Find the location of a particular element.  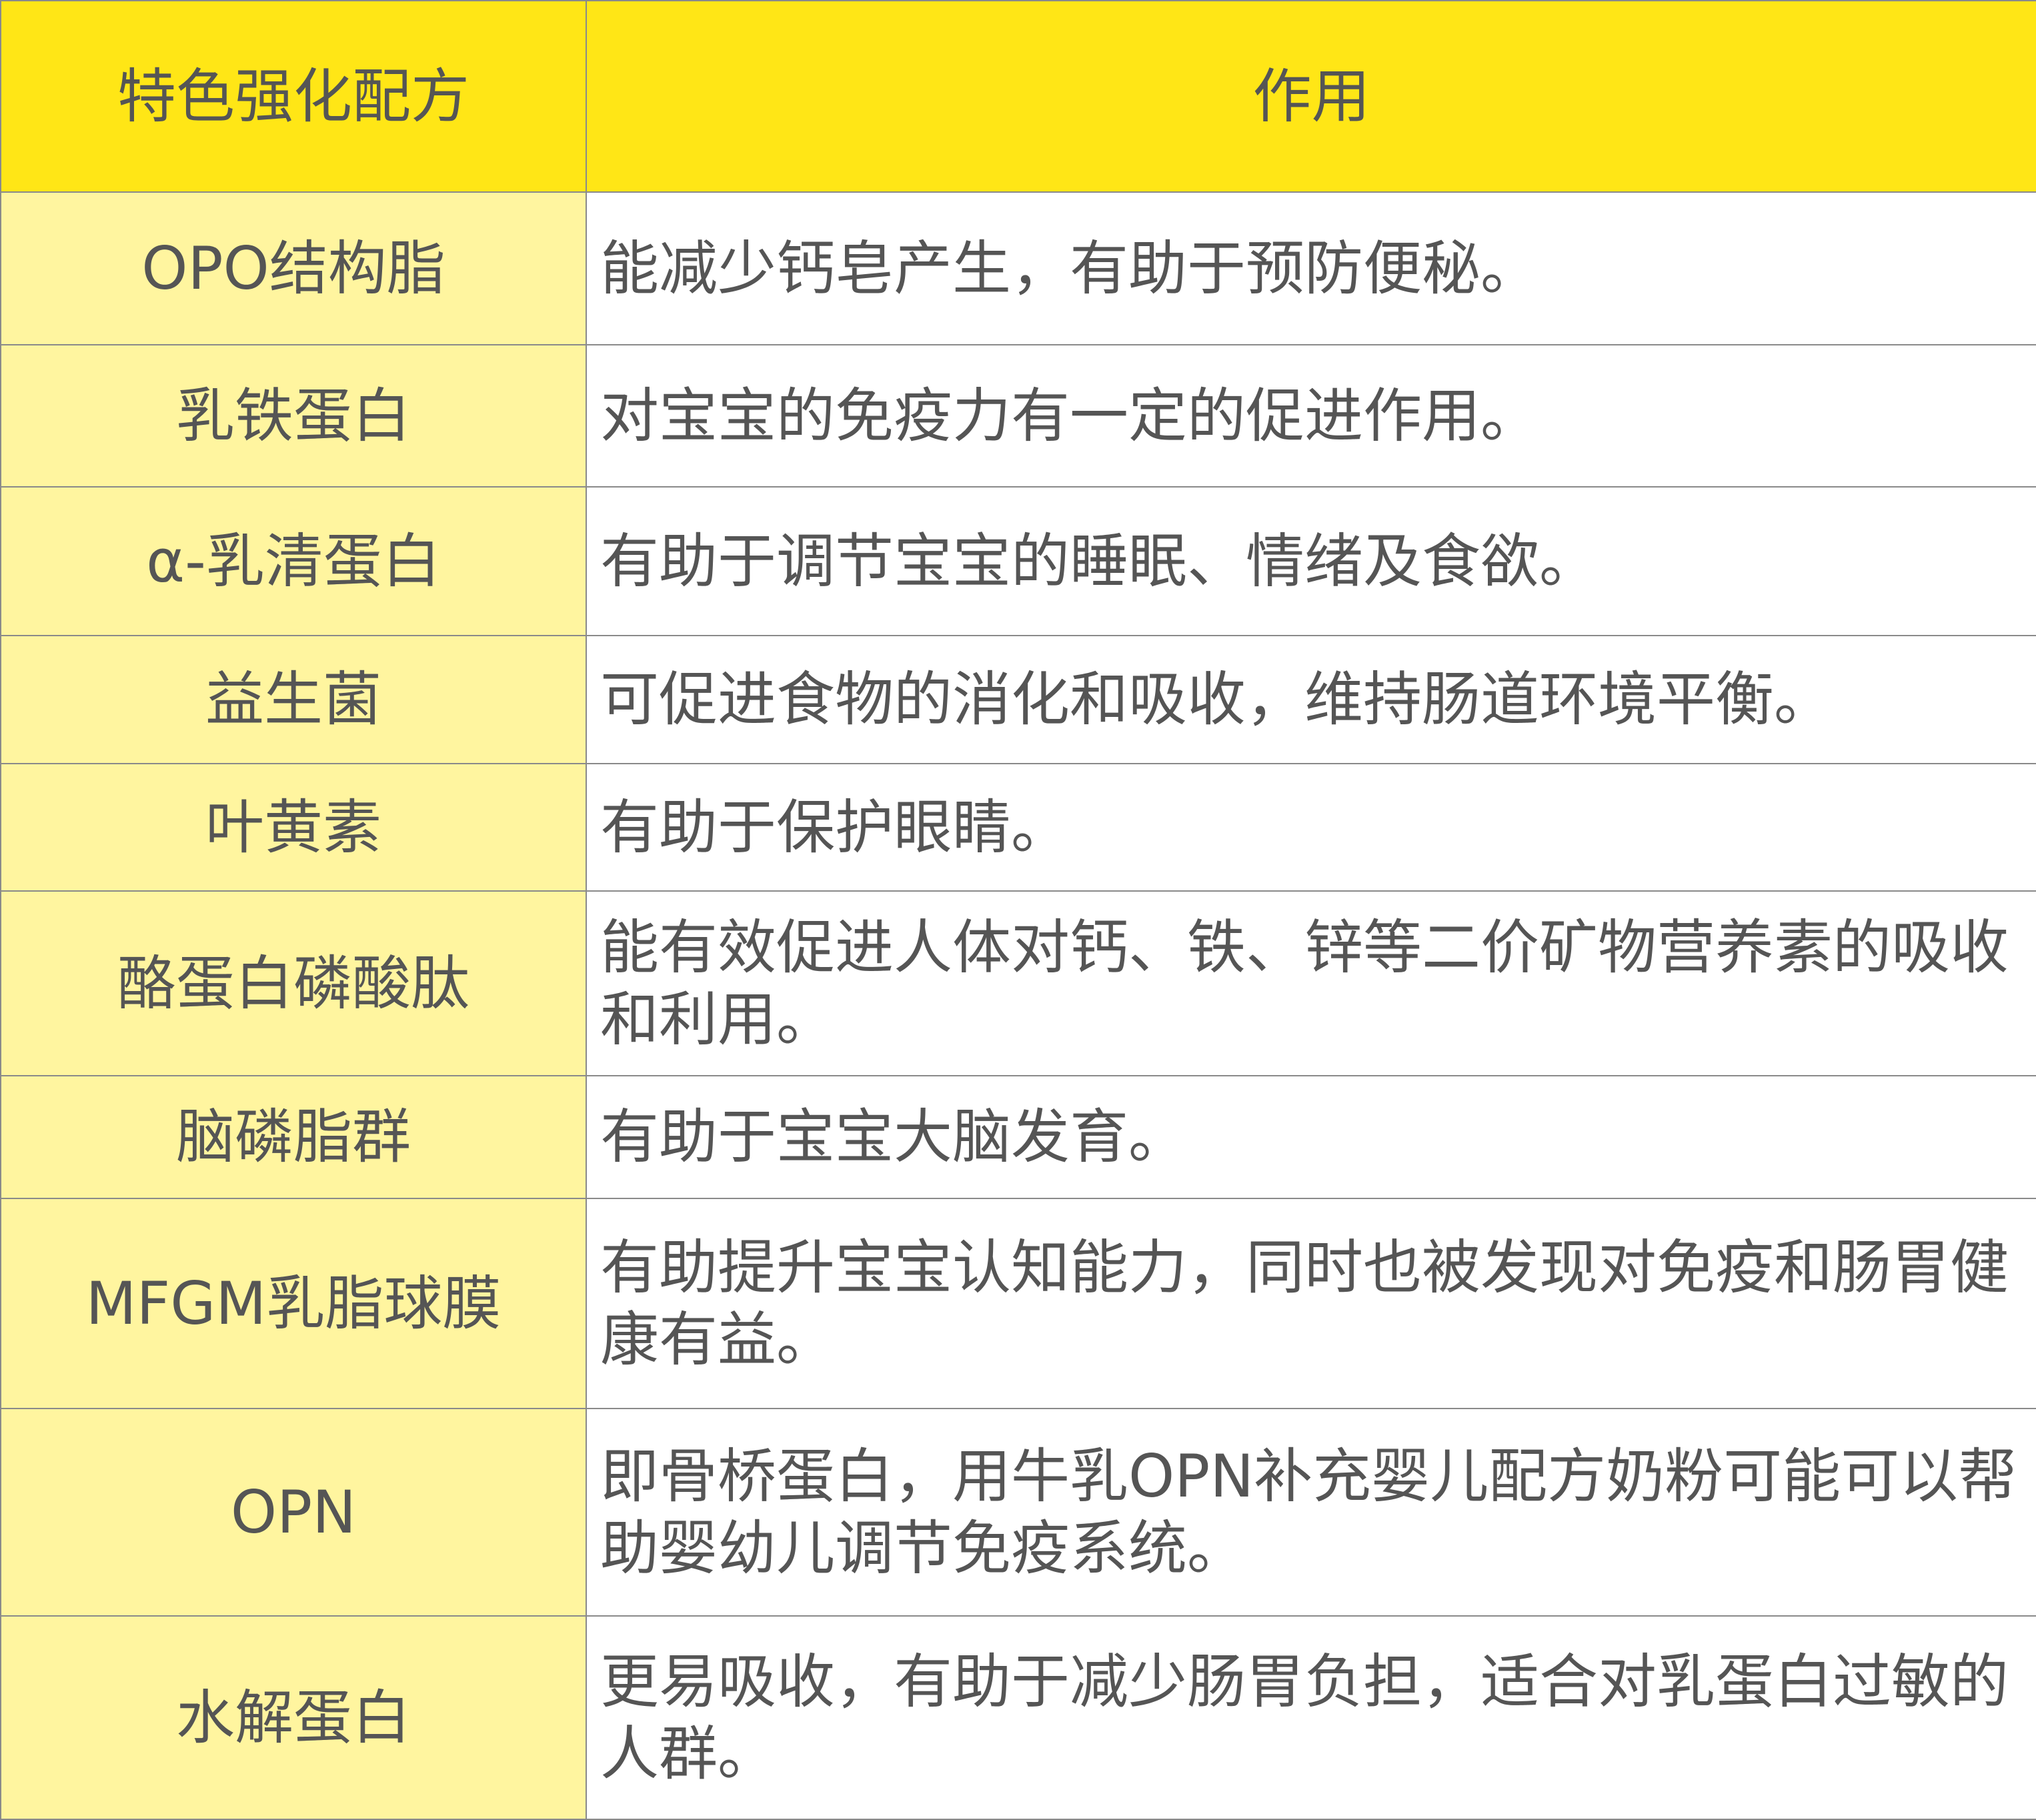

formula-effect: 即骨桥蛋白，用牛乳OPN补充婴儿配方奶粉可能可以帮助婴幼儿调节免疫系统。 is located at coordinates (1311, 1512).